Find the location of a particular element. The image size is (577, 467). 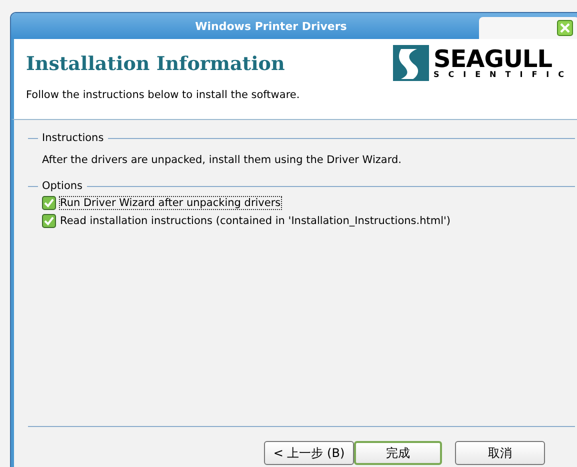

window-title: Windows Printer Drivers is located at coordinates (271, 26).